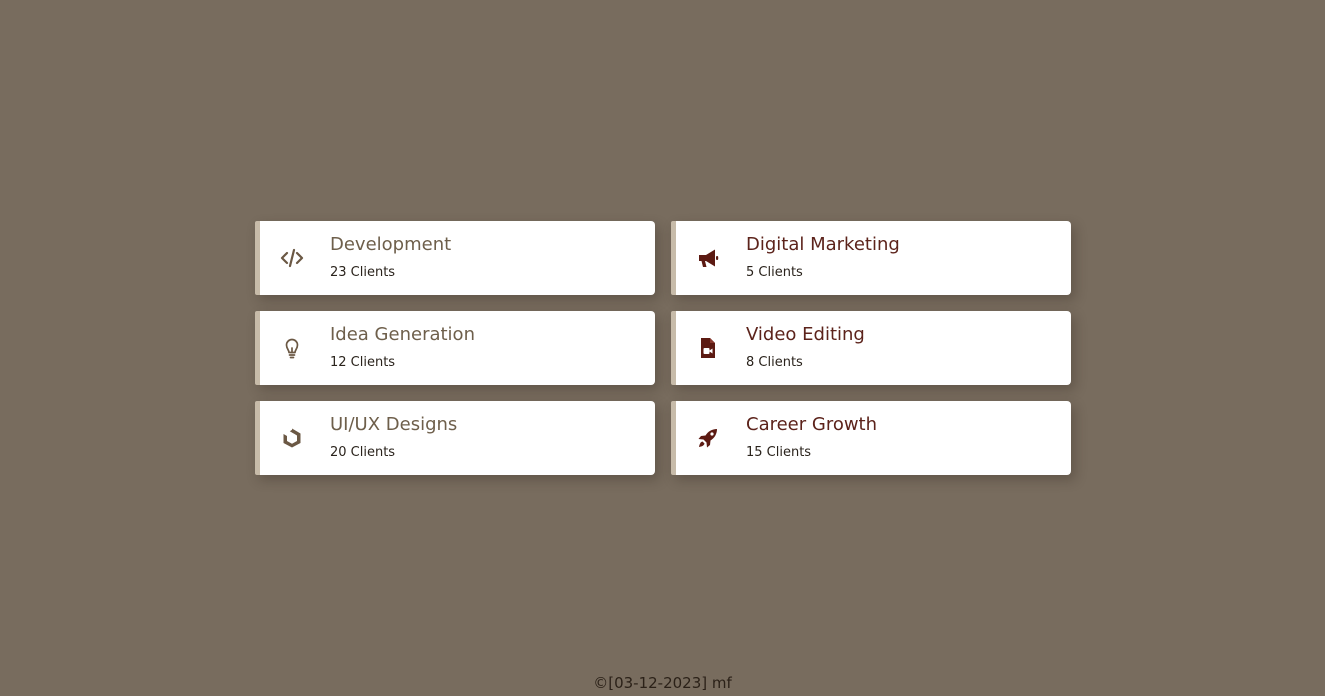  I want to click on card-title: Digital Marketing, so click(823, 244).